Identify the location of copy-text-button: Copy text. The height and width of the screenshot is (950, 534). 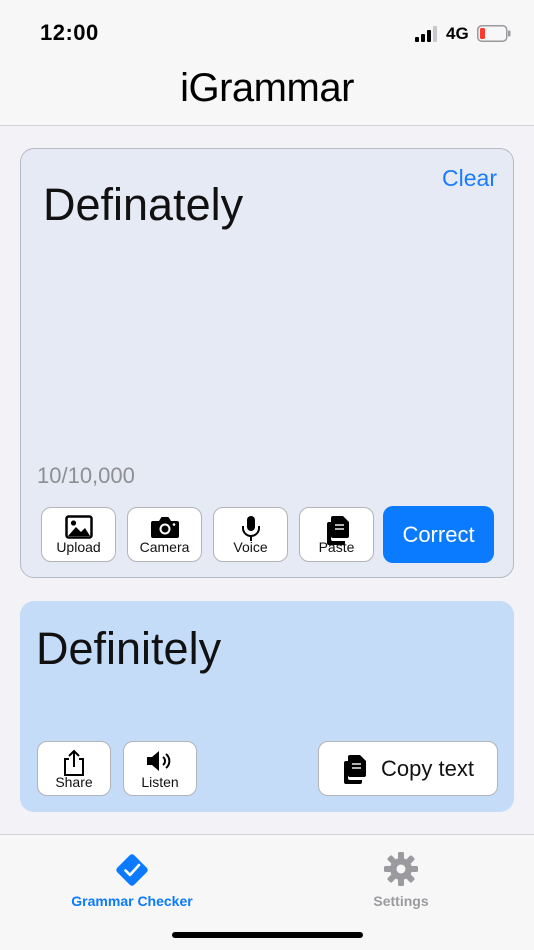
(408, 768).